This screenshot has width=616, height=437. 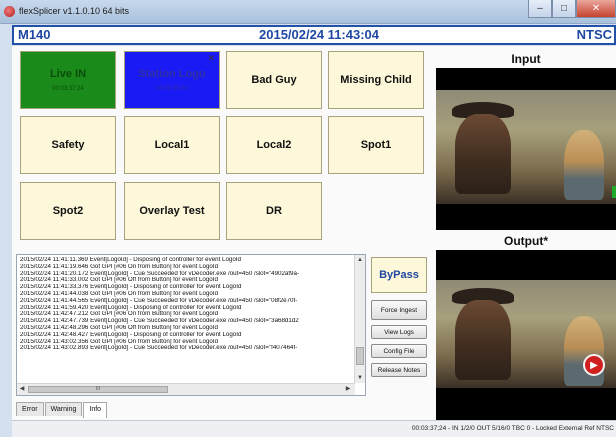 What do you see at coordinates (68, 89) in the screenshot?
I see `event-timecode: 00:03:37:24` at bounding box center [68, 89].